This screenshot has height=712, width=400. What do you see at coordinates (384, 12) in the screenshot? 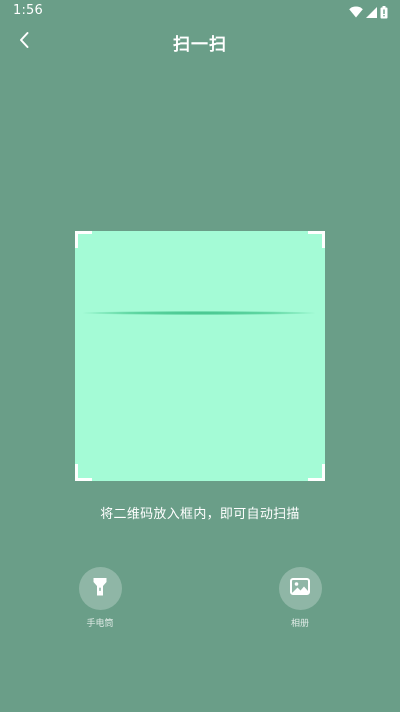
I see `battery-icon` at bounding box center [384, 12].